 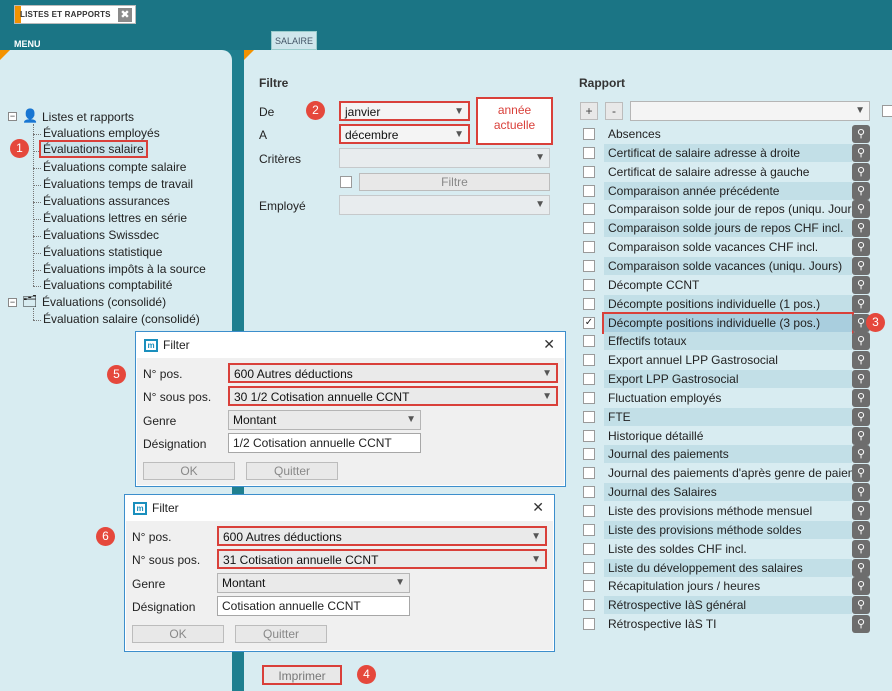 What do you see at coordinates (728, 285) in the screenshot?
I see `report-name: Décompte CCNT` at bounding box center [728, 285].